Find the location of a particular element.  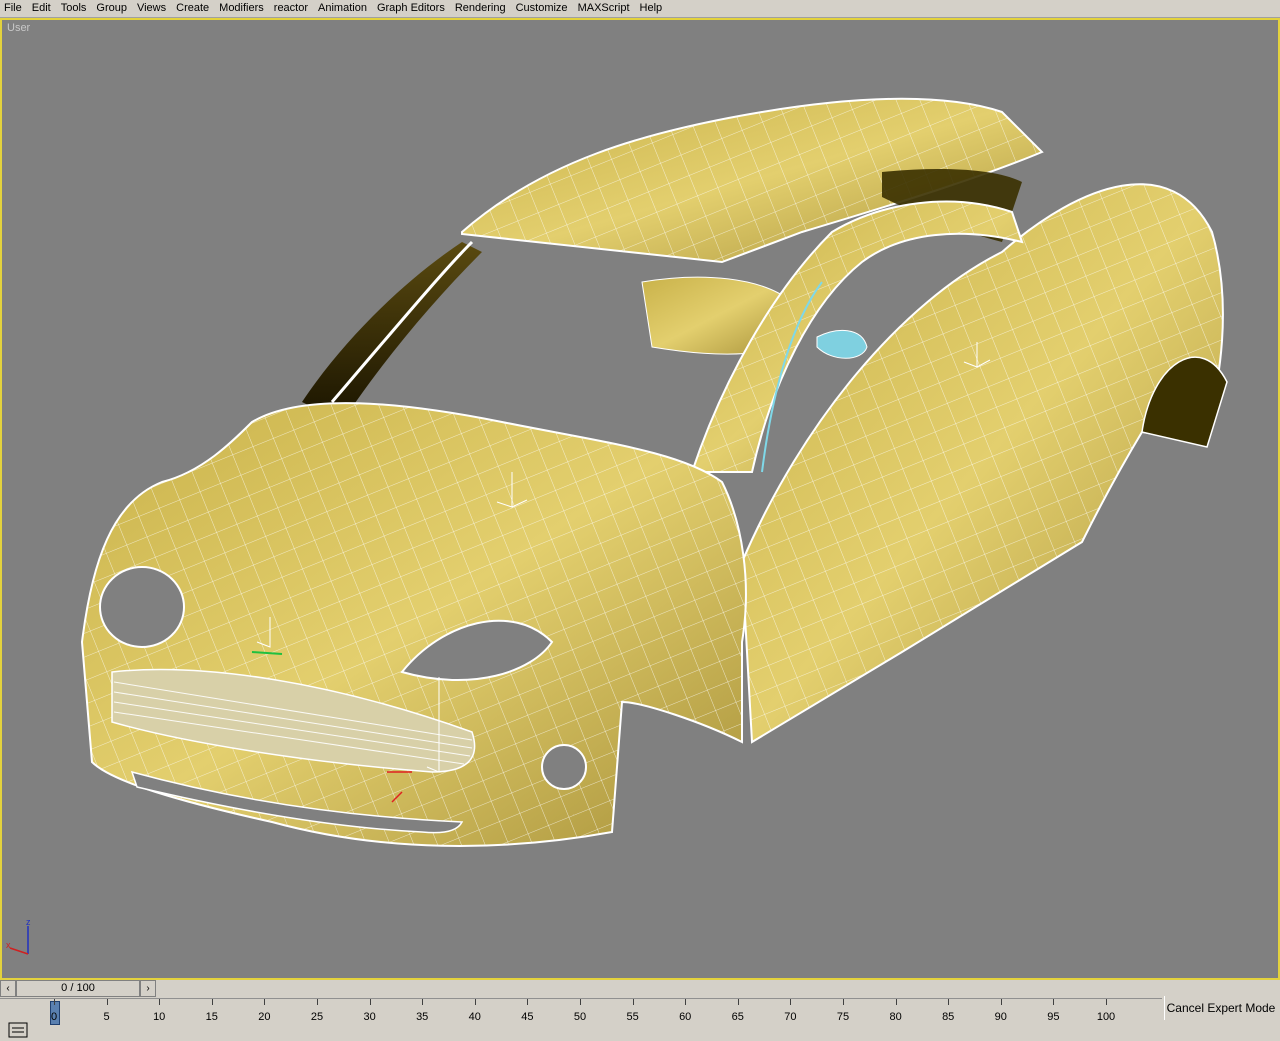

tick-label: 20 is located at coordinates (264, 1017).